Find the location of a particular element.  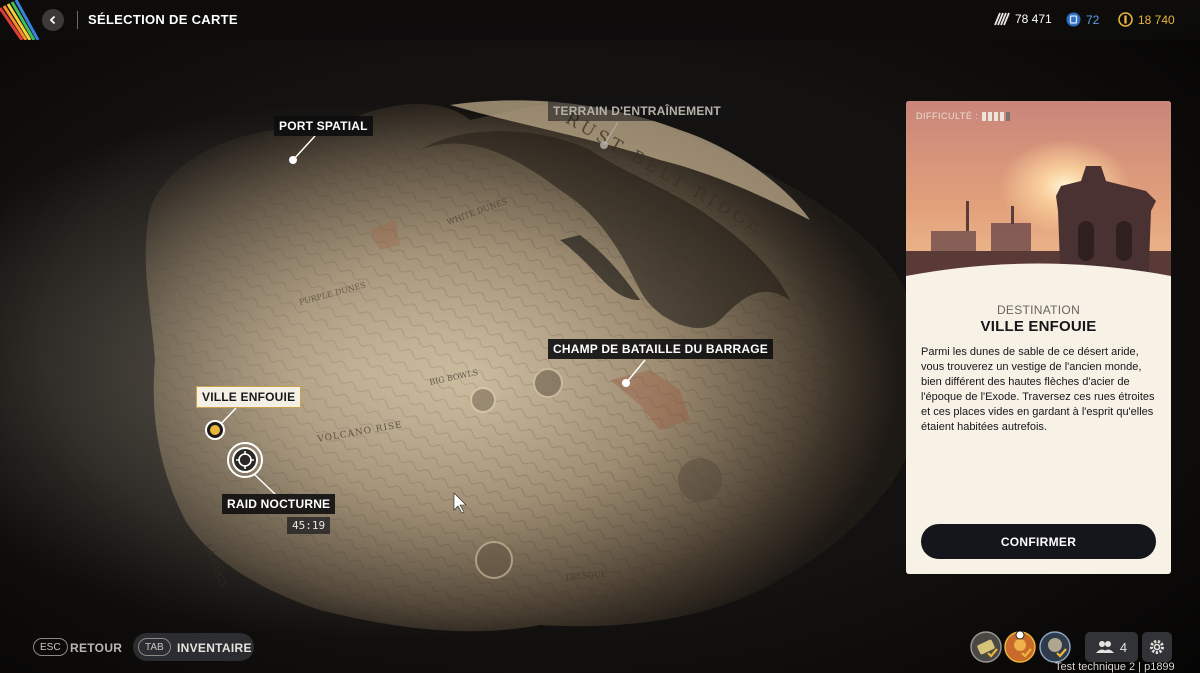

destination-image is located at coordinates (1038, 196).